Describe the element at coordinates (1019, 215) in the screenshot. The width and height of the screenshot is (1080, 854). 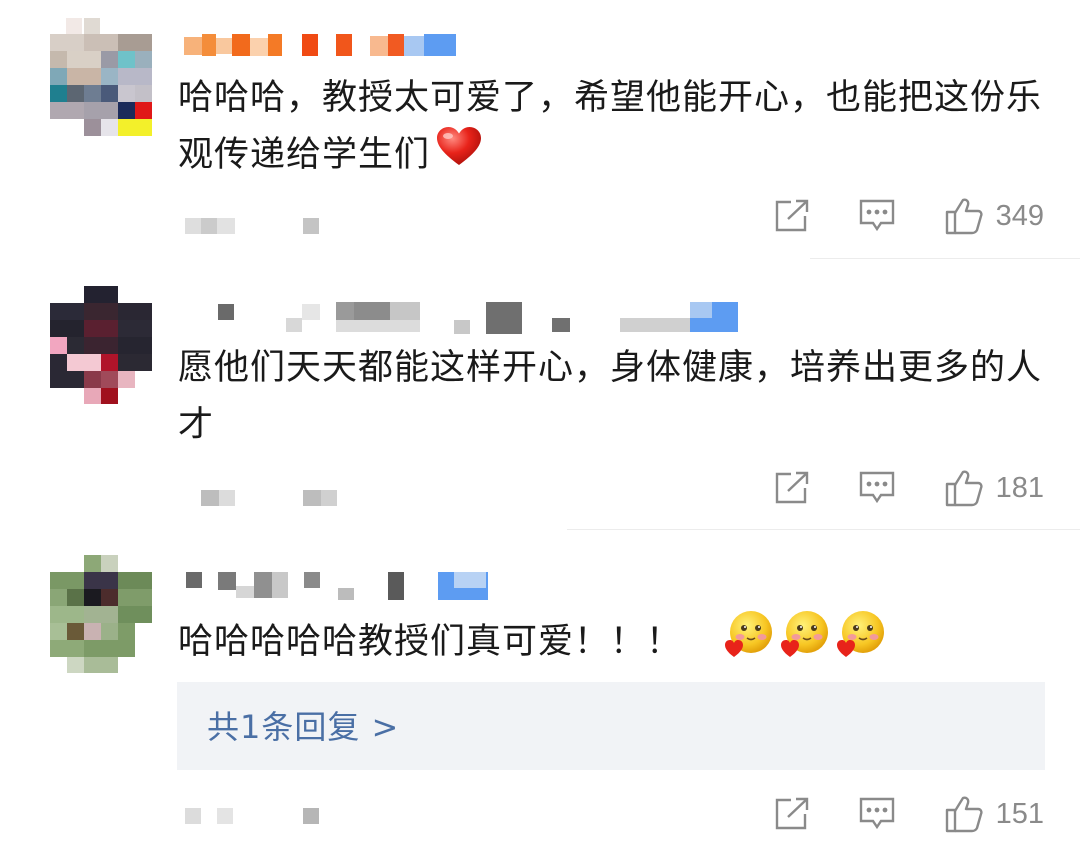
I see `like-count: 349` at that location.